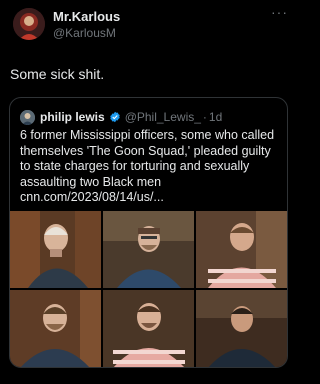  I want to click on quoted-author-name: philip lewis, so click(72, 117).